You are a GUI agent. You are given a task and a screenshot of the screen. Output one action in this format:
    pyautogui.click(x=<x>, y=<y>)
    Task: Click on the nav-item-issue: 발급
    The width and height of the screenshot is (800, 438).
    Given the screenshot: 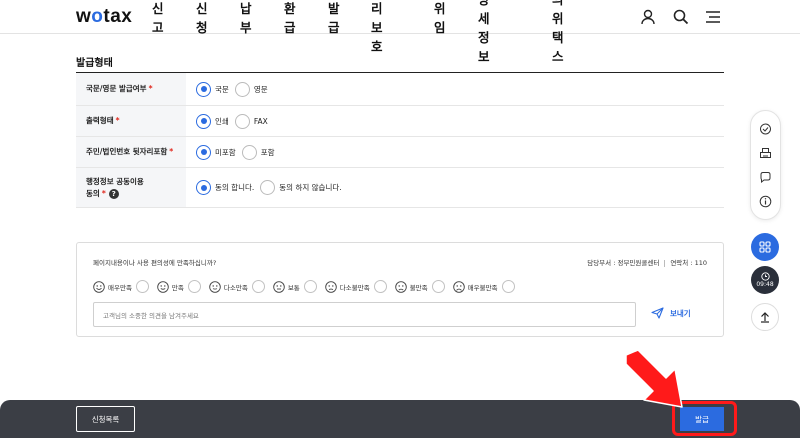 What is the action you would take?
    pyautogui.click(x=334, y=18)
    